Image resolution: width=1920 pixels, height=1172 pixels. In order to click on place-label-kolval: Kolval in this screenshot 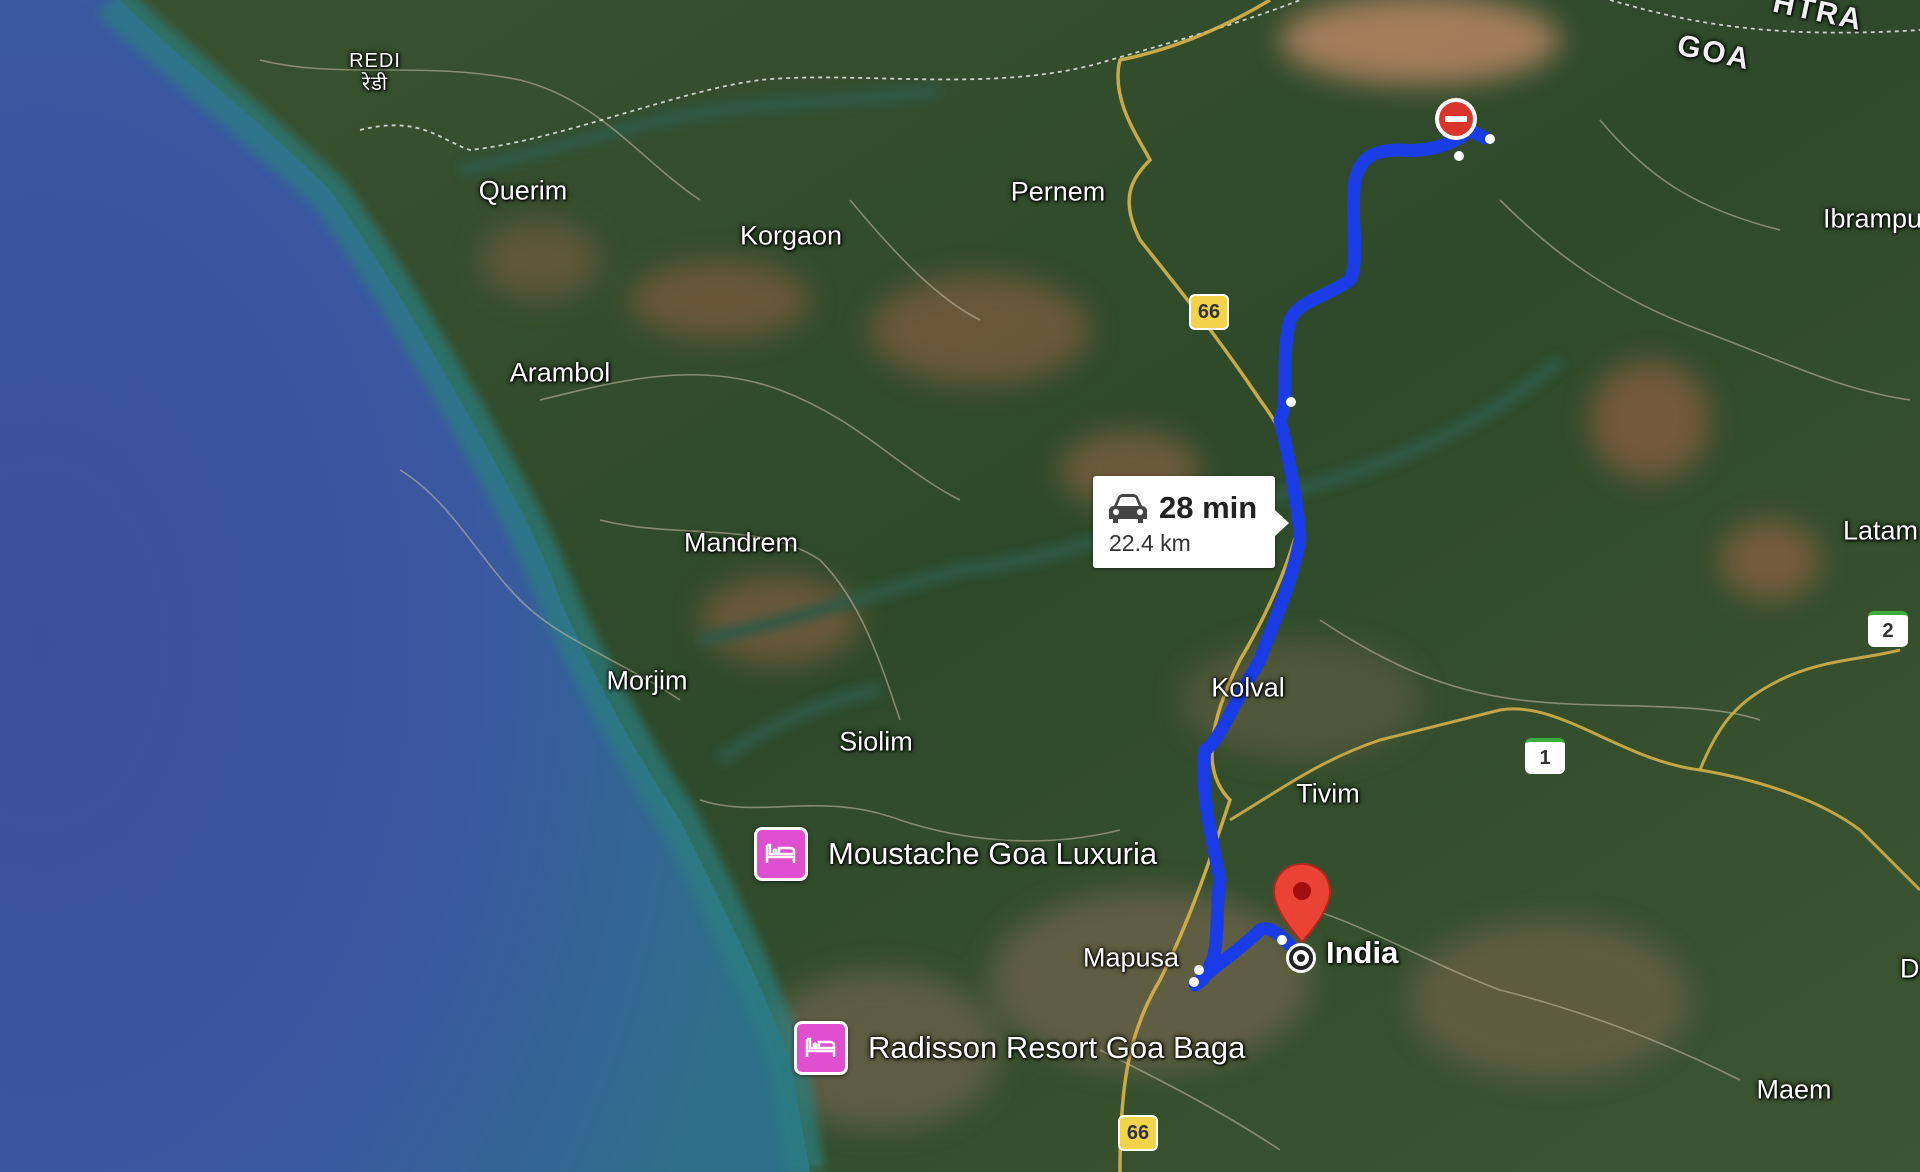, I will do `click(1248, 687)`.